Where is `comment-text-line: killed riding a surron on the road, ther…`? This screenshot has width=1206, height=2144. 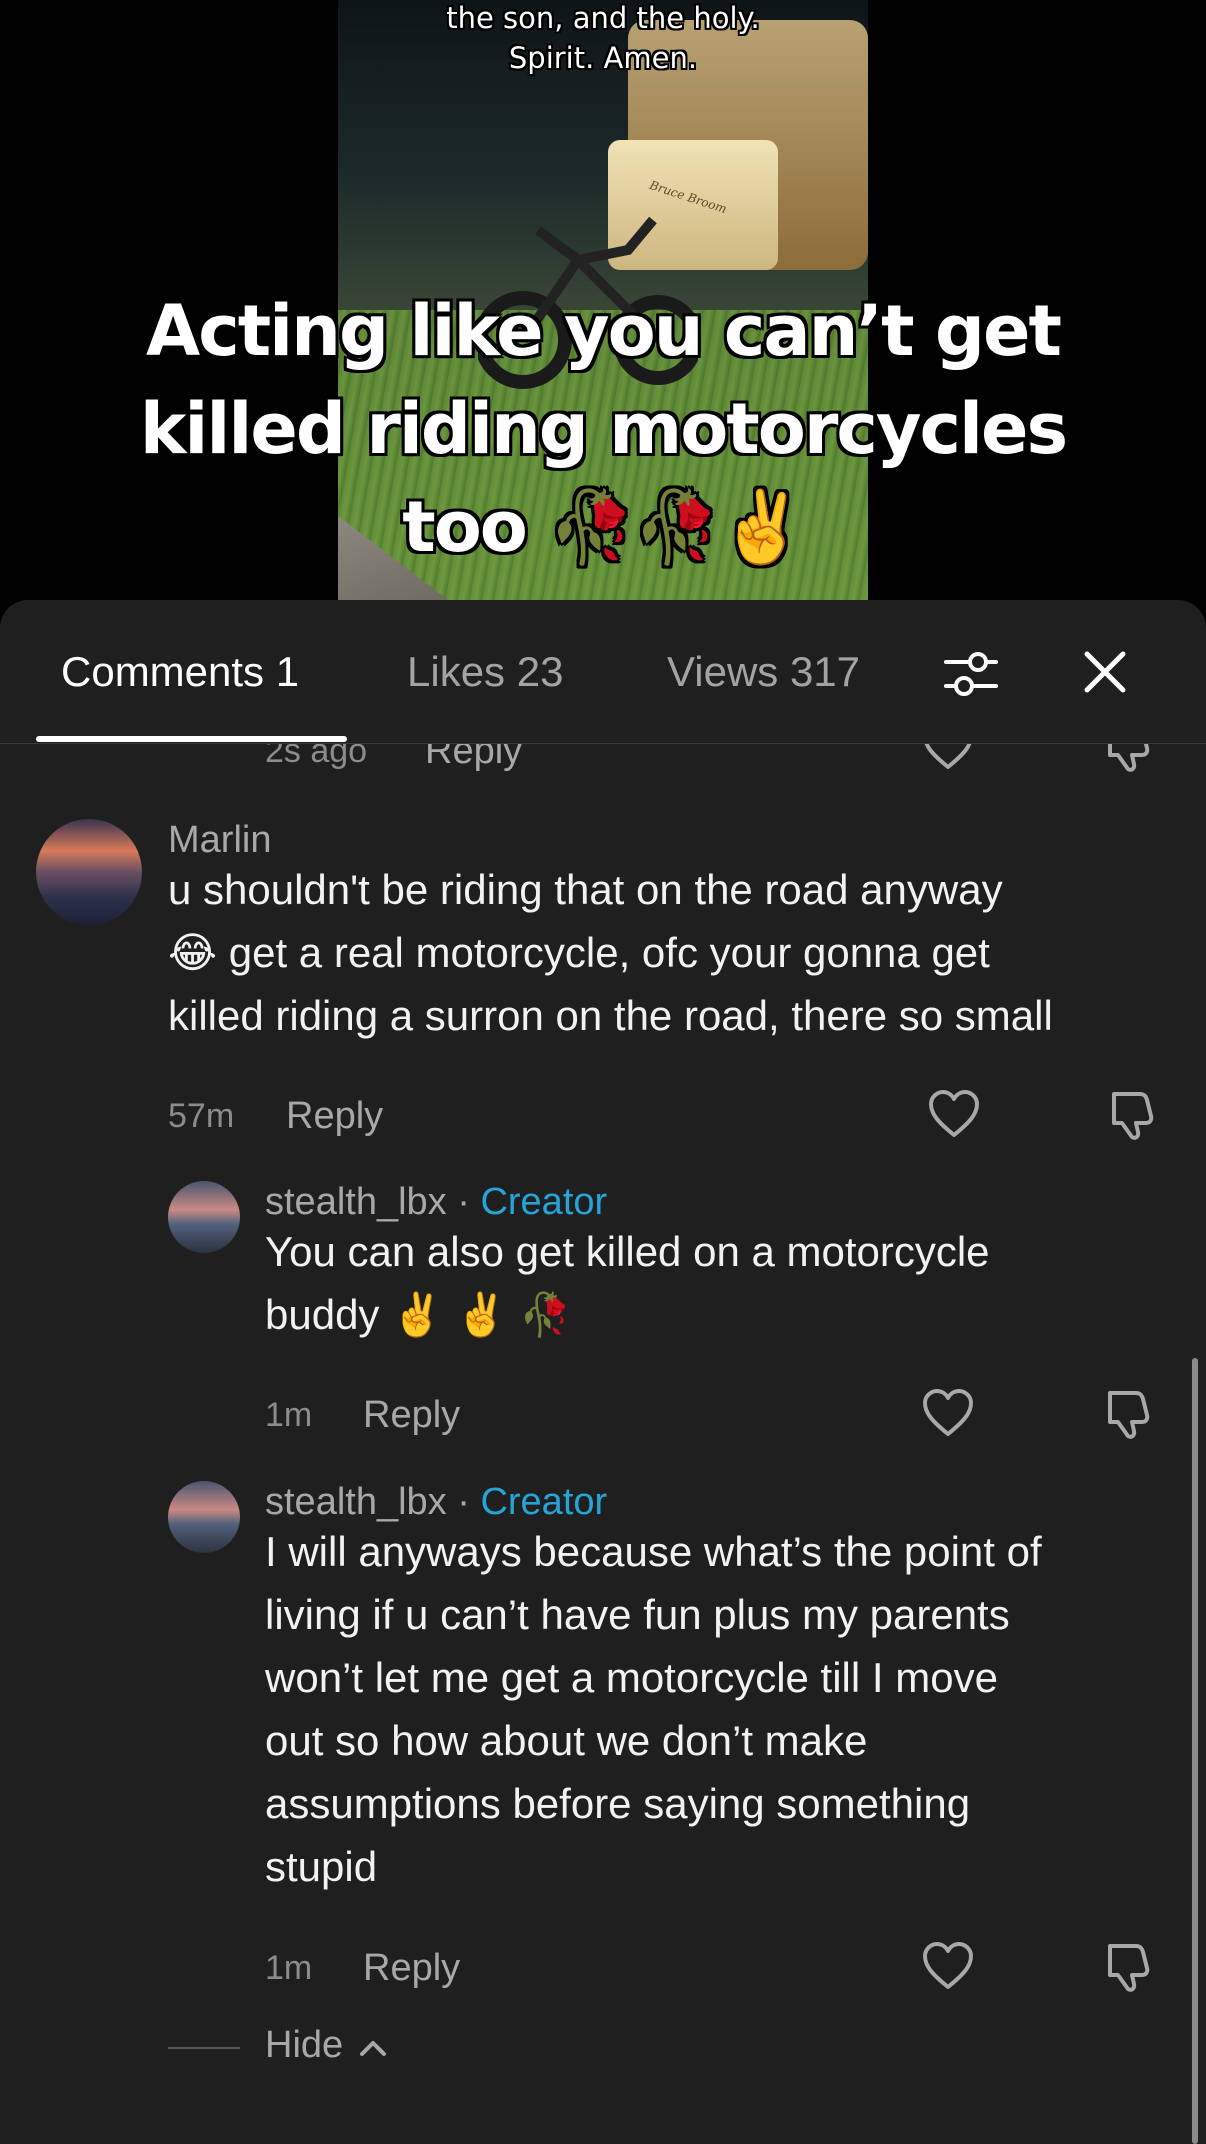
comment-text-line: killed riding a surron on the road, ther… is located at coordinates (610, 1015).